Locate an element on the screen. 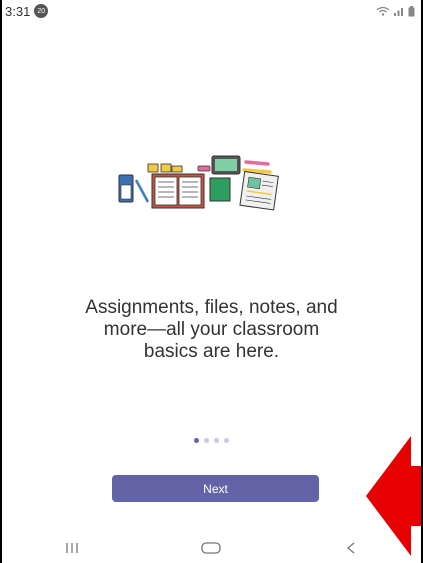  wifi-icon is located at coordinates (383, 11).